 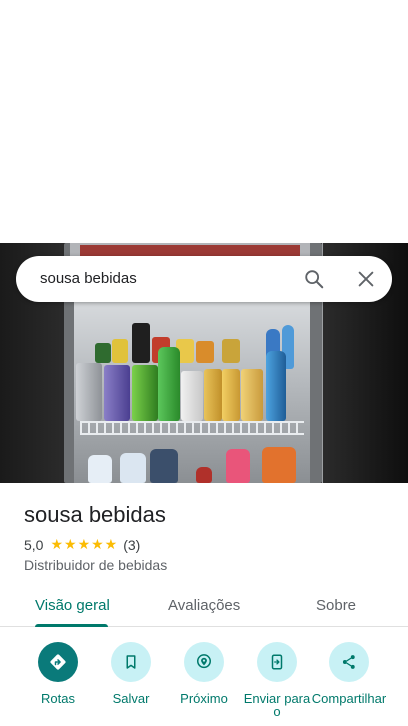 I want to click on review-count: (3), so click(x=132, y=544).